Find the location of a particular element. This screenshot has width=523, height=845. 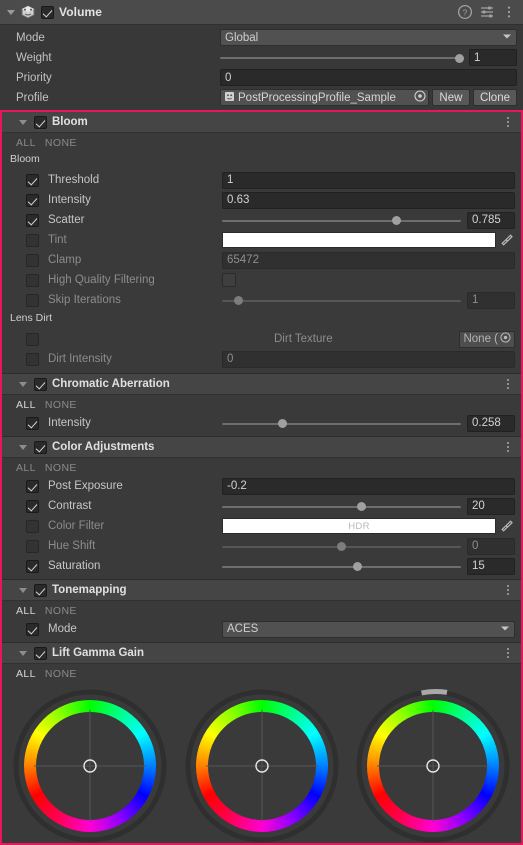

effect-enabled-checkbox-tonemapping is located at coordinates (40, 590).